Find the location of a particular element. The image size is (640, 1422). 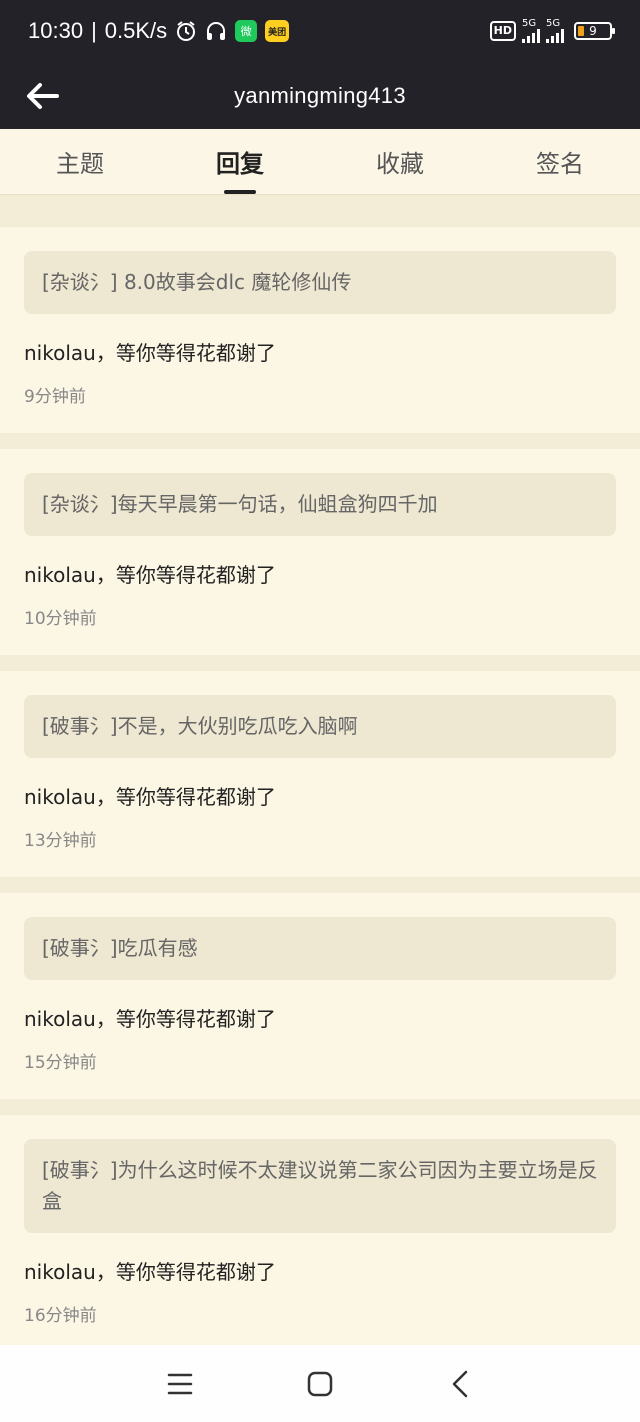

reply-topic-link: [破事氵]不是，大伙别吃瓜吃入脑啊 is located at coordinates (320, 726).